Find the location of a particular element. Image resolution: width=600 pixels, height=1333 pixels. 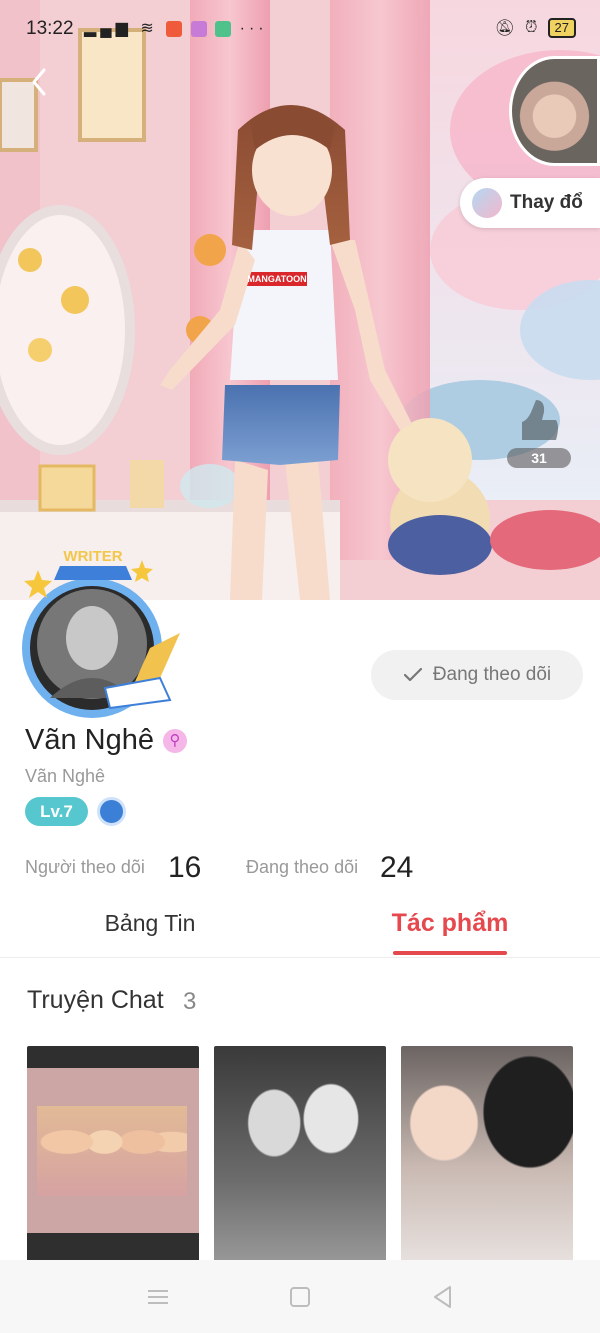

home-icon is located at coordinates (300, 1297).